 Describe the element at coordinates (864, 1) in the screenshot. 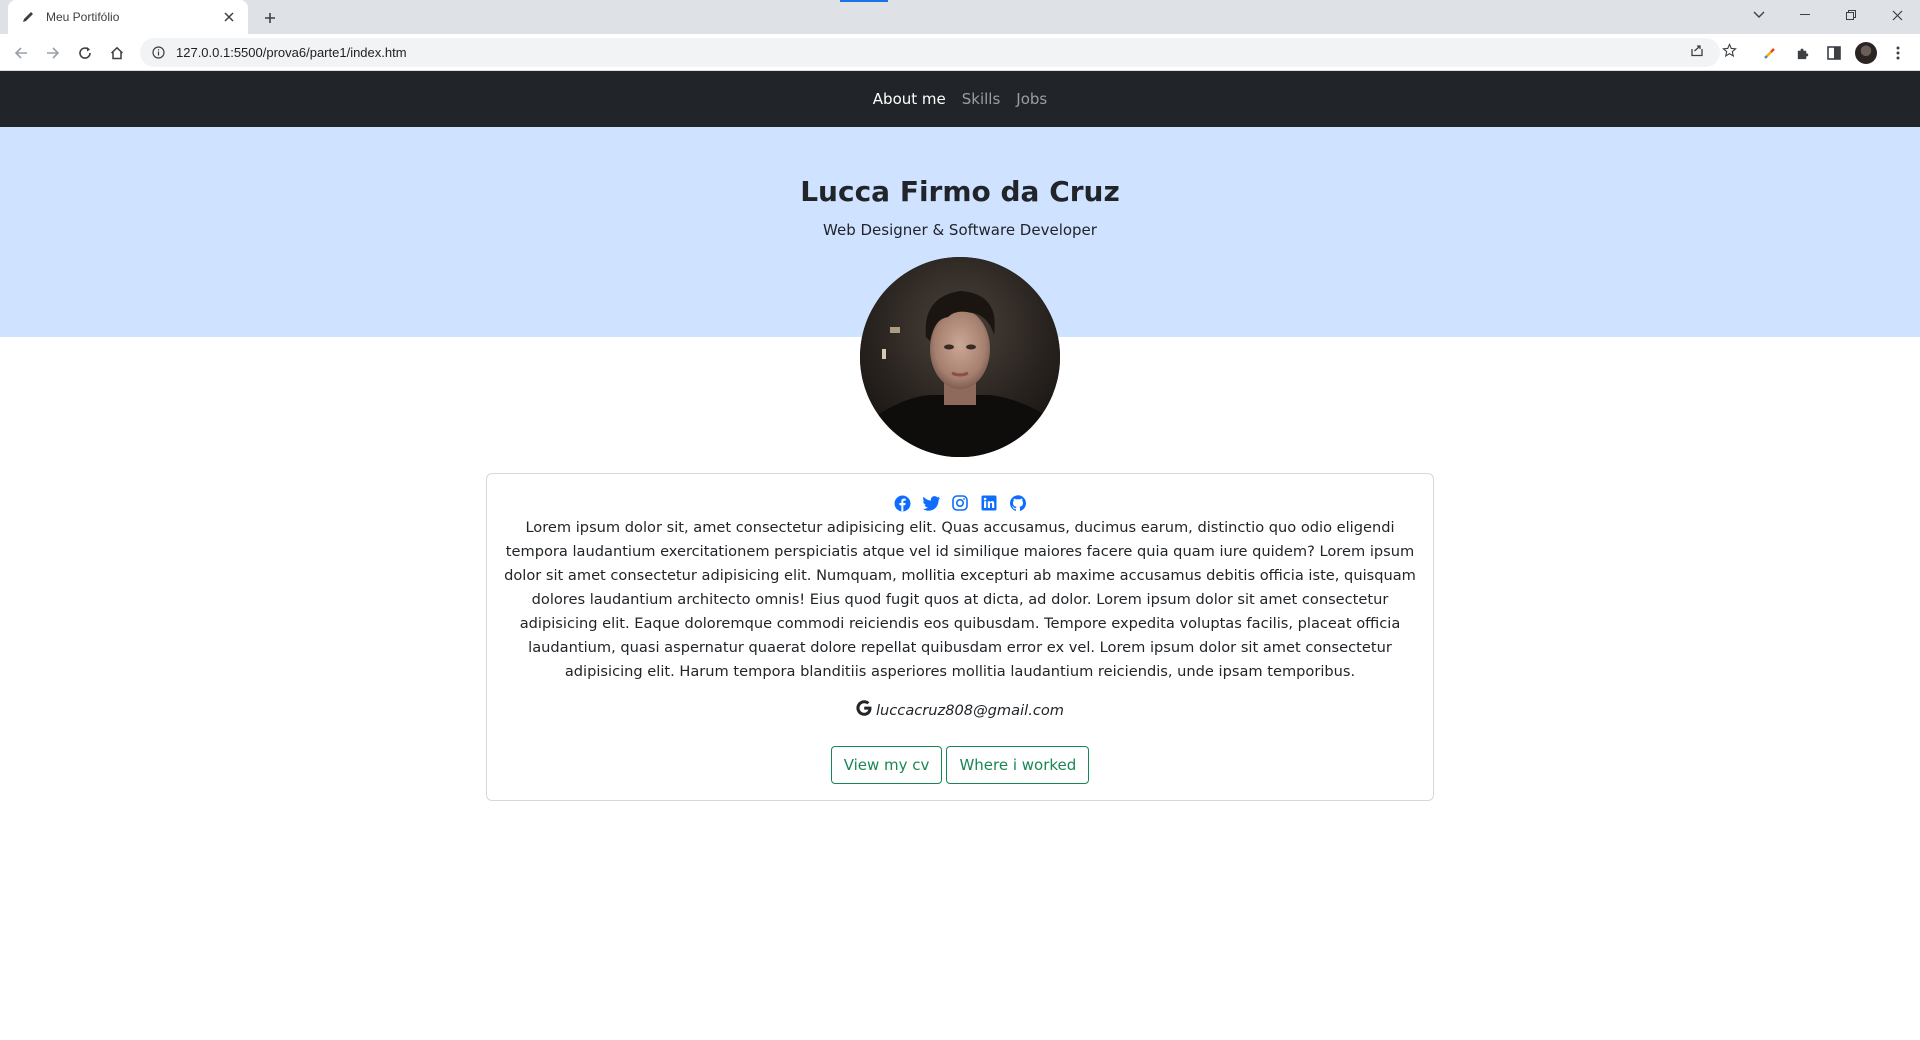

I see `loading-indicator` at that location.